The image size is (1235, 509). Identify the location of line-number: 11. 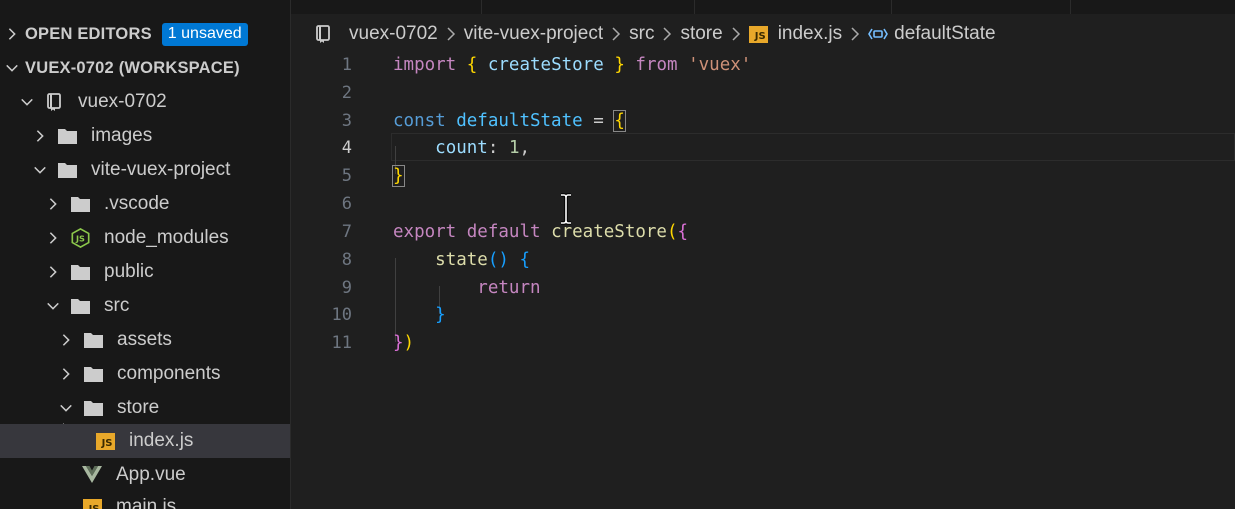
(341, 343).